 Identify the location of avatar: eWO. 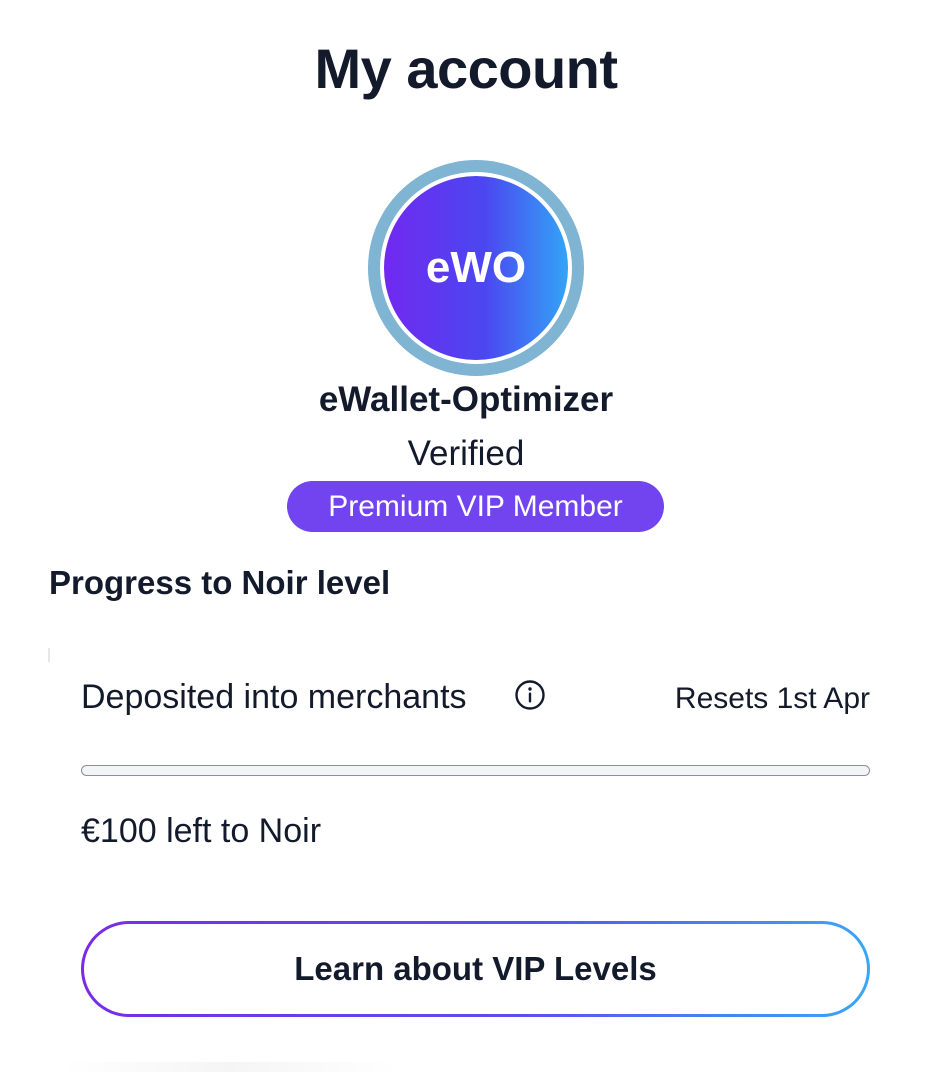
(476, 268).